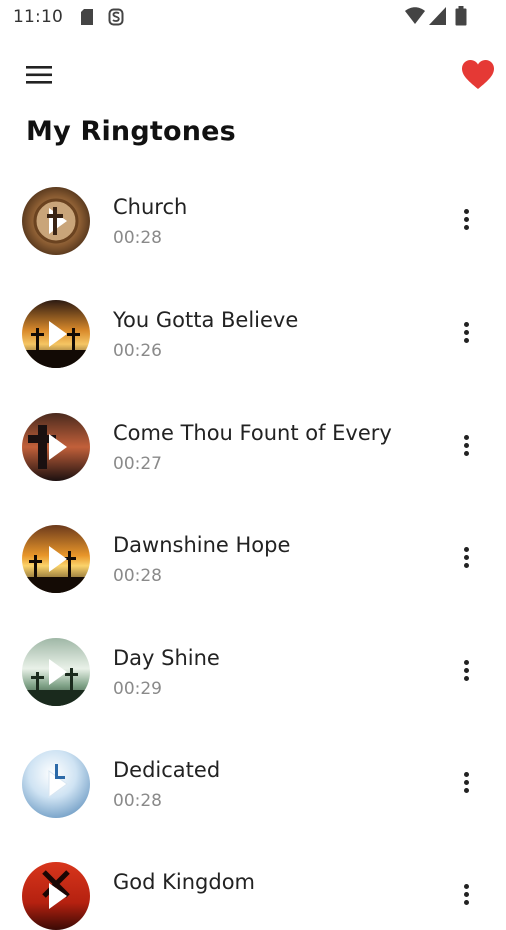 The image size is (506, 930). Describe the element at coordinates (252, 433) in the screenshot. I see `ringtone-title: Come Thou Fount of Every` at that location.